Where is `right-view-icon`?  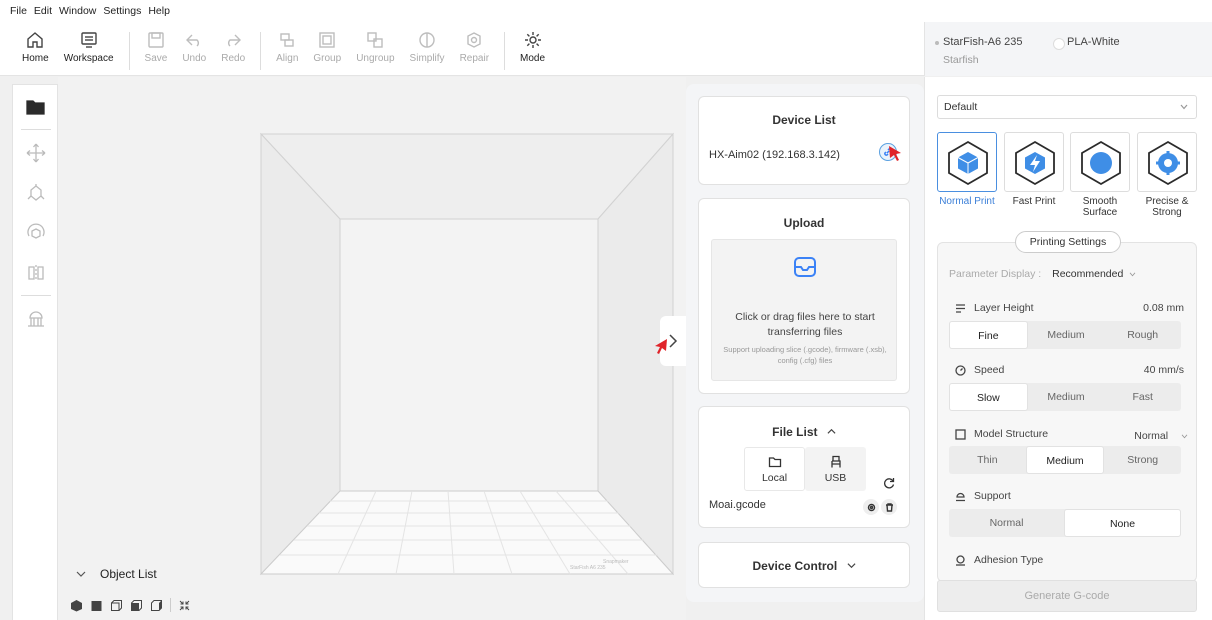 right-view-icon is located at coordinates (156, 605).